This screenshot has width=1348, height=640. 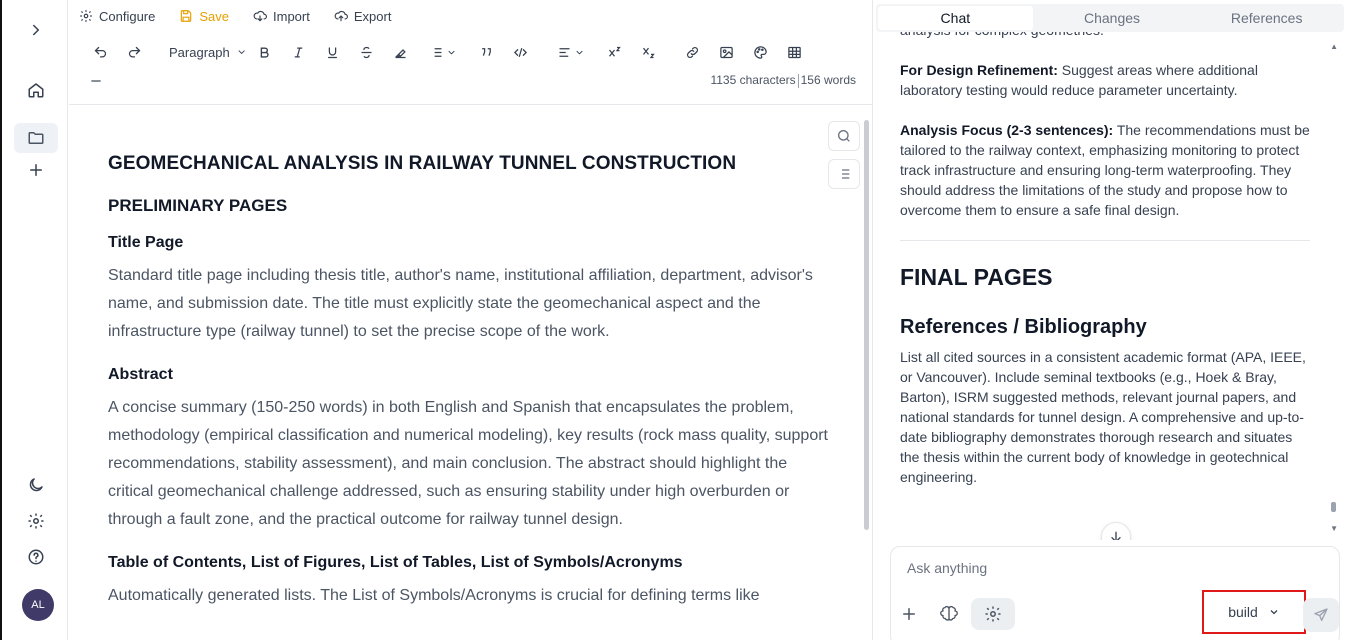 What do you see at coordinates (976, 277) in the screenshot?
I see `message-heading: FINAL PAGES` at bounding box center [976, 277].